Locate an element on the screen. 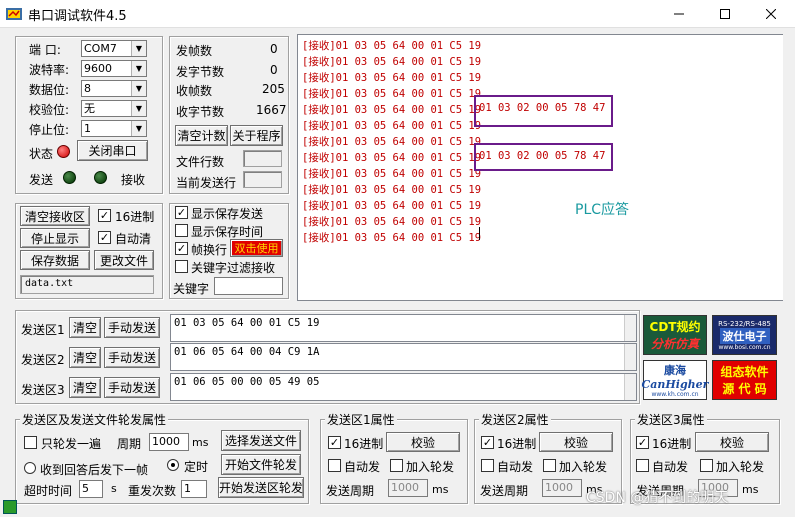 The height and width of the screenshot is (517, 795). keyword-filter-checkbox is located at coordinates (181, 266).